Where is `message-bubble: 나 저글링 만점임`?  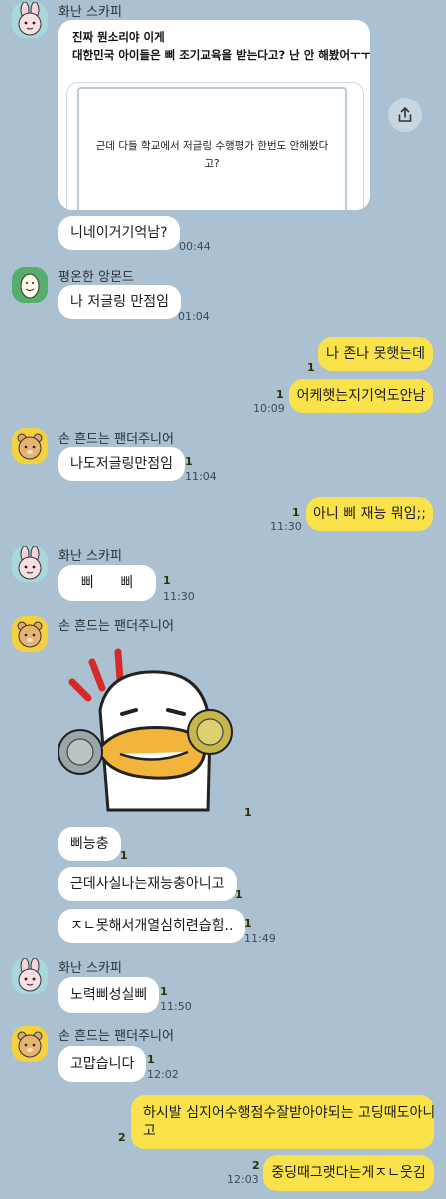 message-bubble: 나 저글링 만점임 is located at coordinates (120, 302).